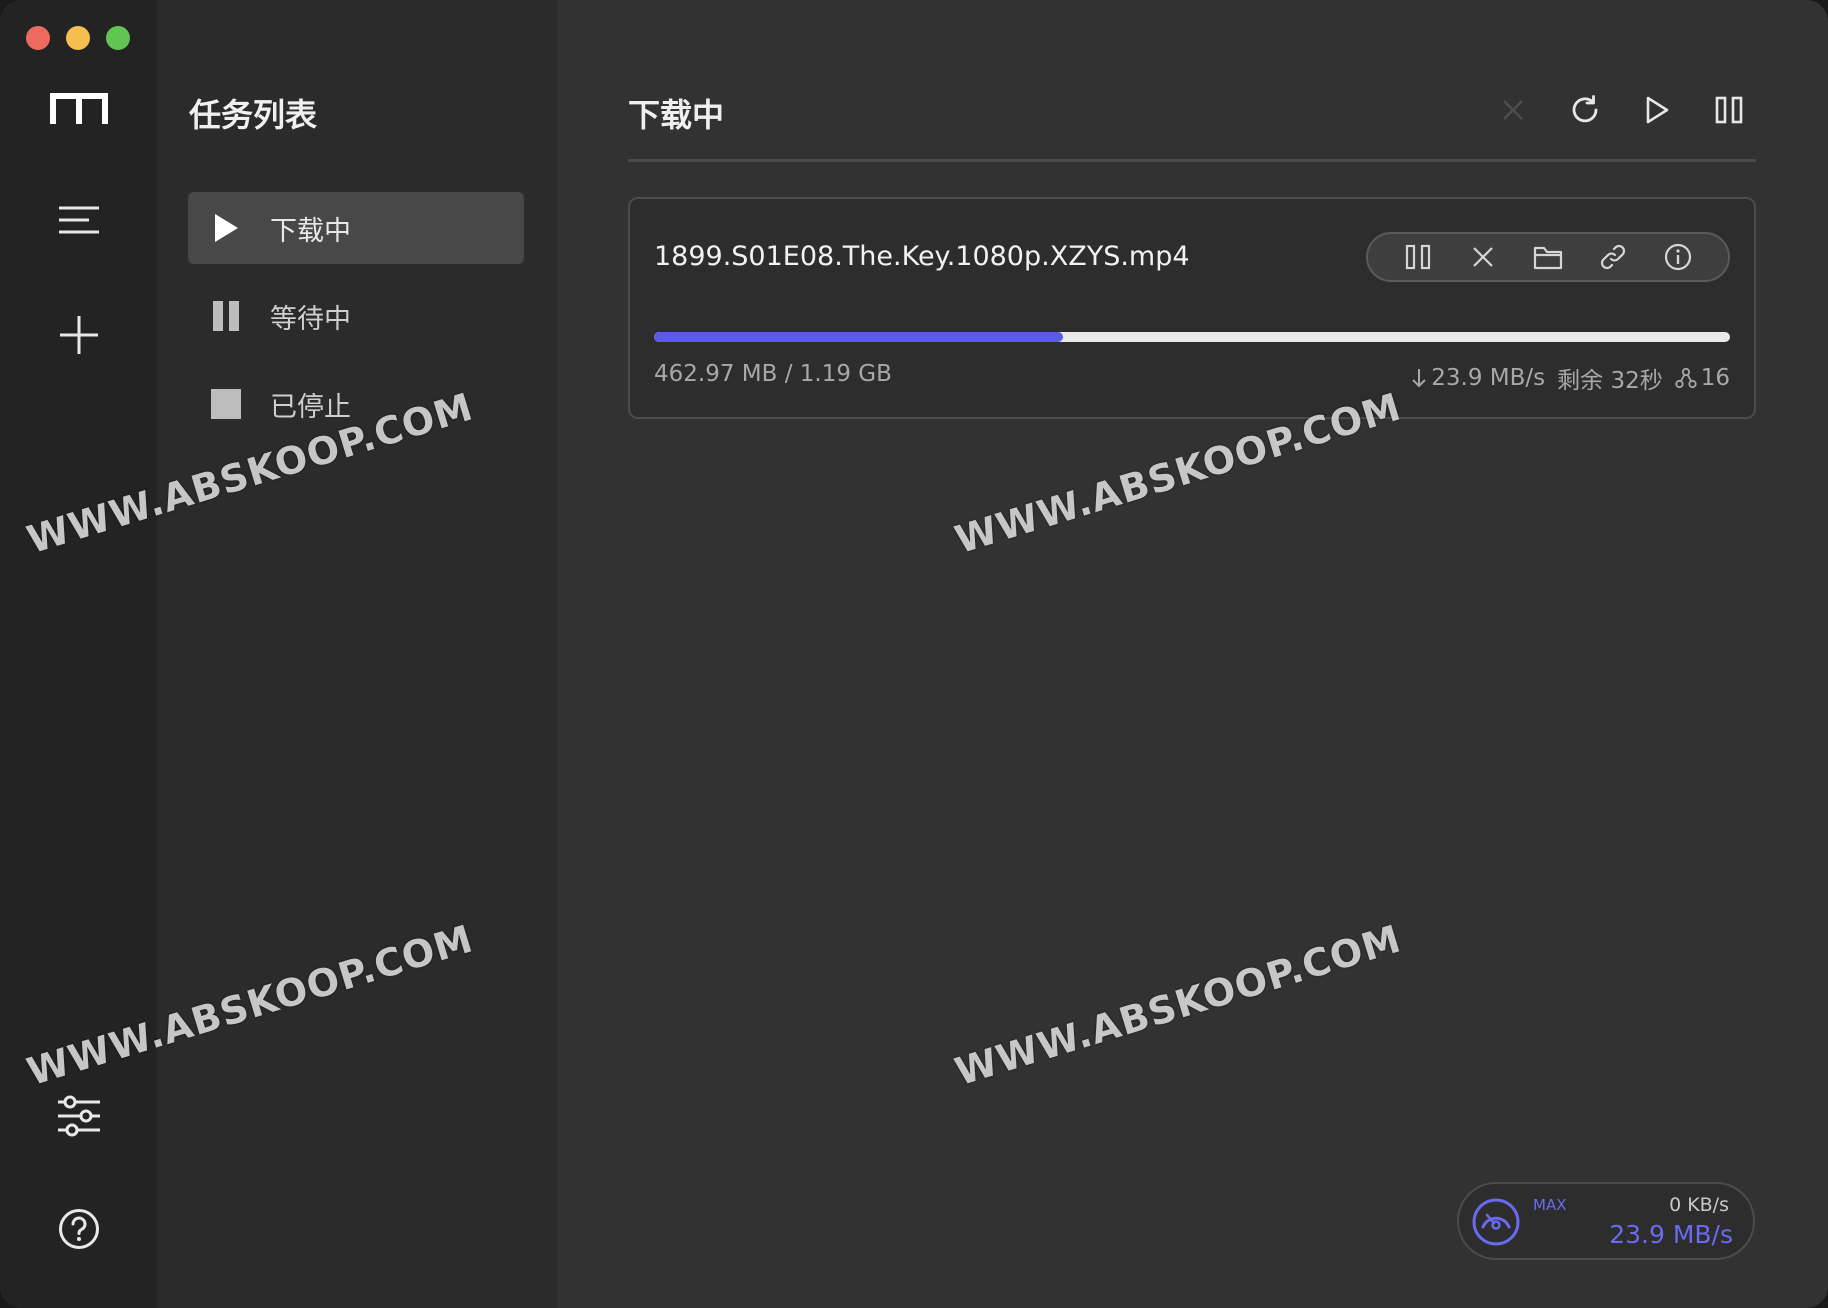  What do you see at coordinates (118, 38) in the screenshot?
I see `window-zoom-button` at bounding box center [118, 38].